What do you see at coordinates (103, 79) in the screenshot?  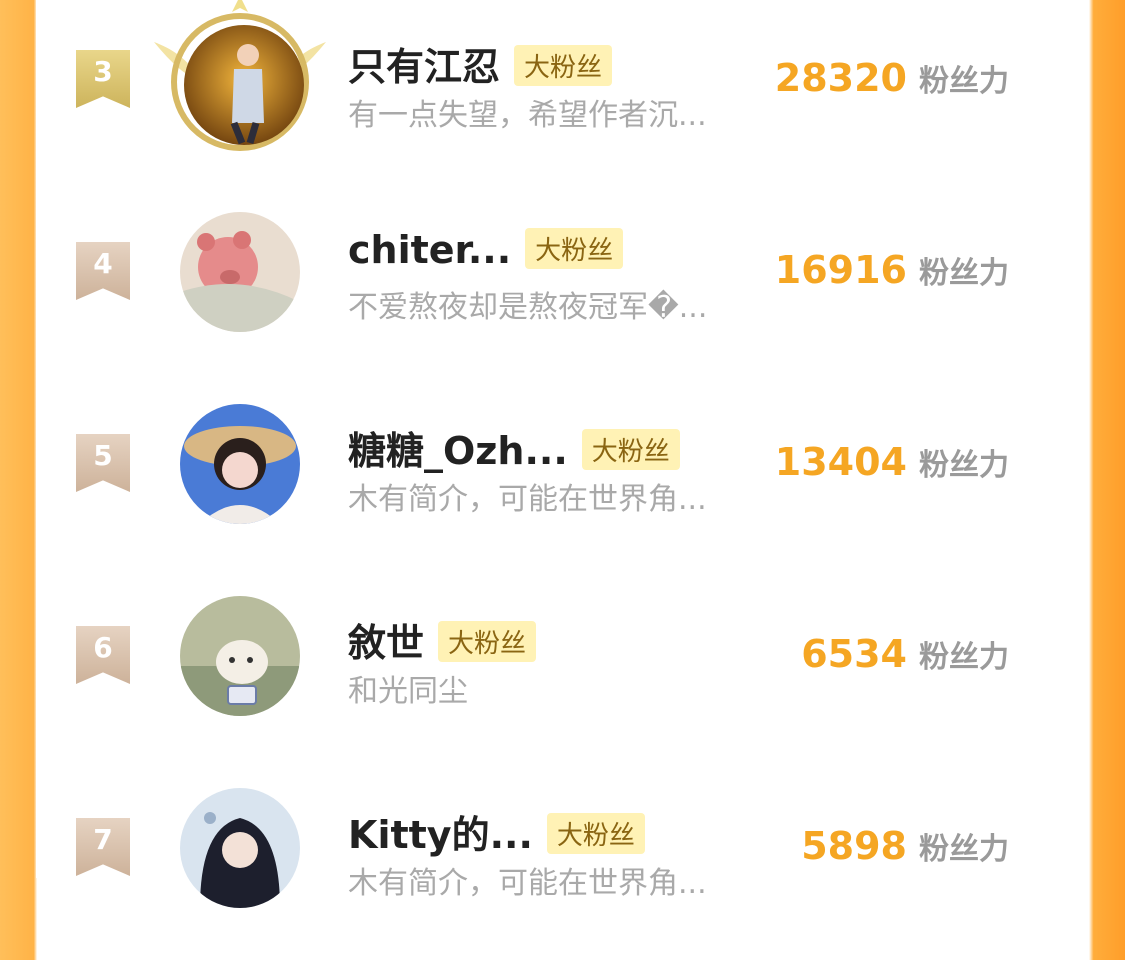 I see `rank-badge: 3` at bounding box center [103, 79].